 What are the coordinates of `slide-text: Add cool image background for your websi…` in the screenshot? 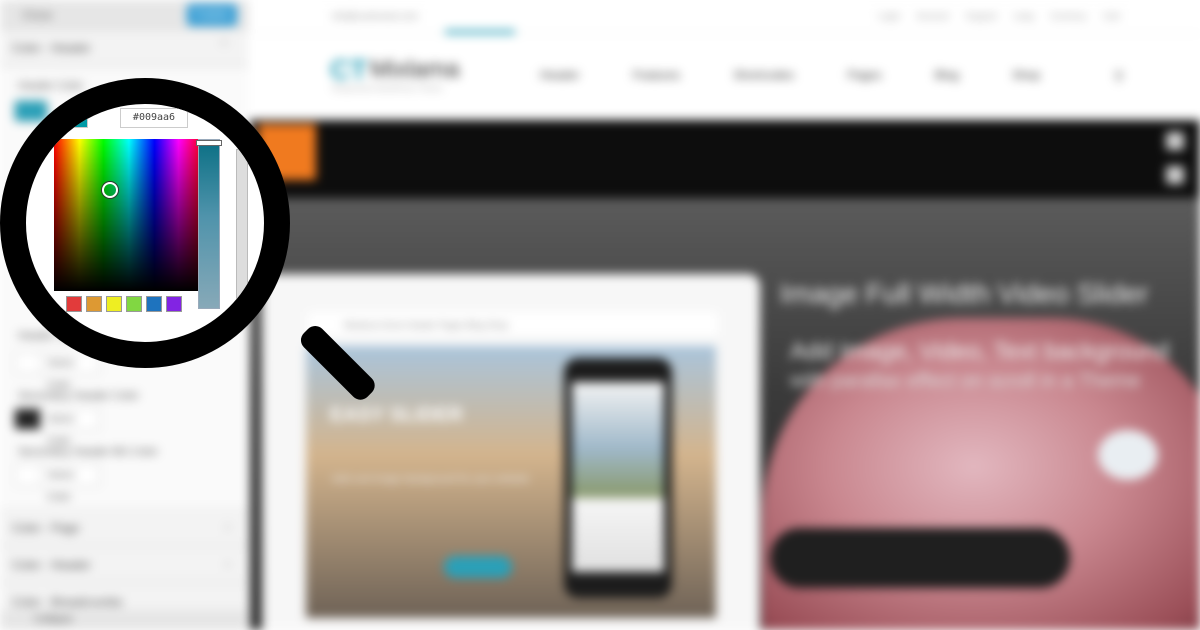 It's located at (431, 479).